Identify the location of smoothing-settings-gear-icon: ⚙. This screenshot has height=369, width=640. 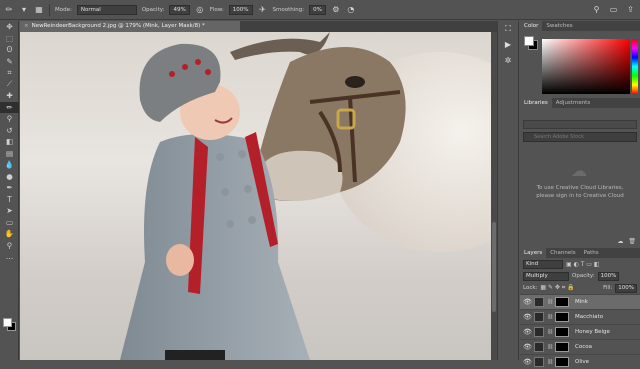
(336, 10).